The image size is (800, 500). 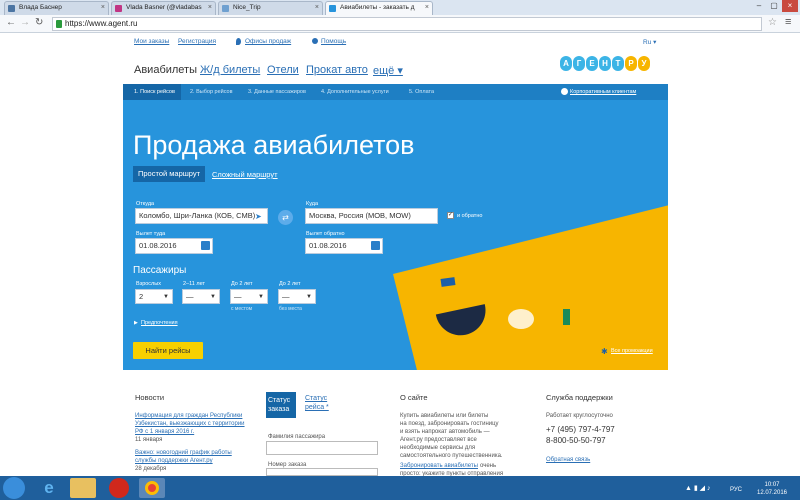 I want to click on tab-order-status: Статус заказа, so click(x=281, y=405).